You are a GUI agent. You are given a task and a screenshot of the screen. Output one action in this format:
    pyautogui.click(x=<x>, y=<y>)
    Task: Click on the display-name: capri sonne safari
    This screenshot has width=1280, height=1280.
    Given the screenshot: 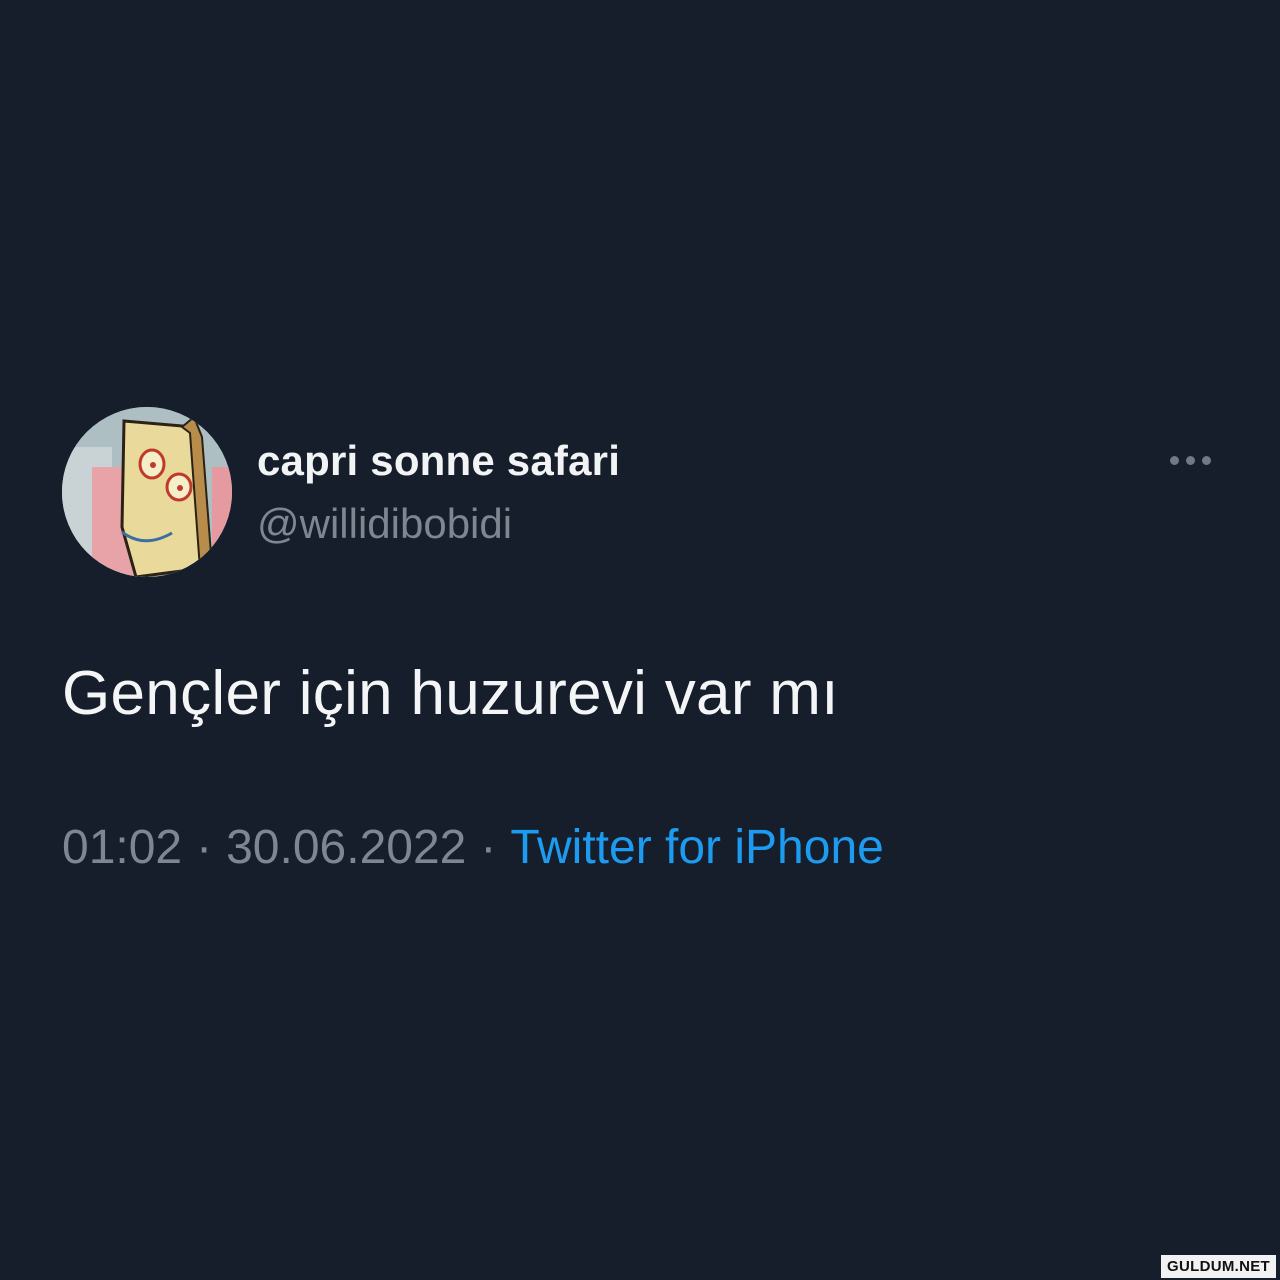 What is the action you would take?
    pyautogui.click(x=438, y=461)
    